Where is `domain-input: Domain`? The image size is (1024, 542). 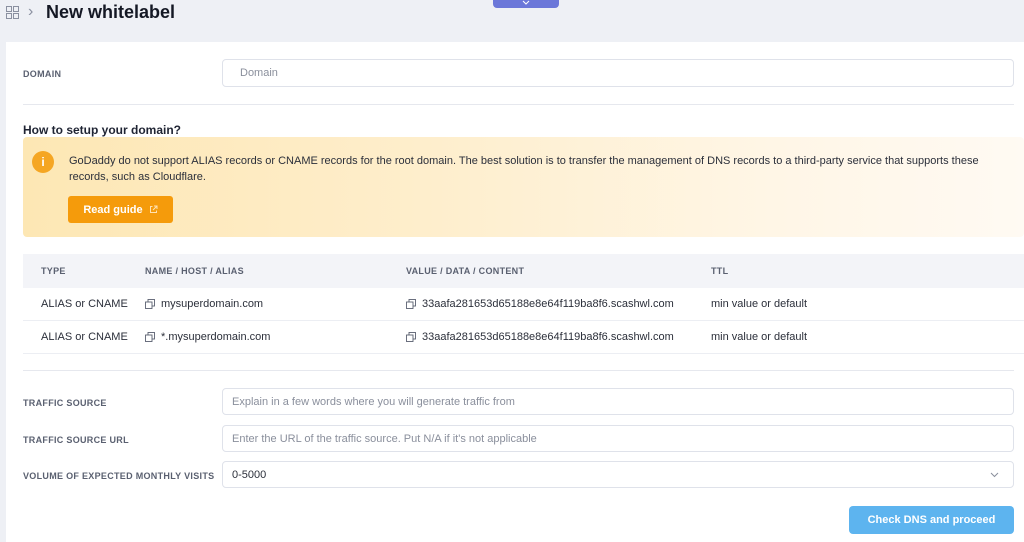
domain-input: Domain is located at coordinates (618, 73).